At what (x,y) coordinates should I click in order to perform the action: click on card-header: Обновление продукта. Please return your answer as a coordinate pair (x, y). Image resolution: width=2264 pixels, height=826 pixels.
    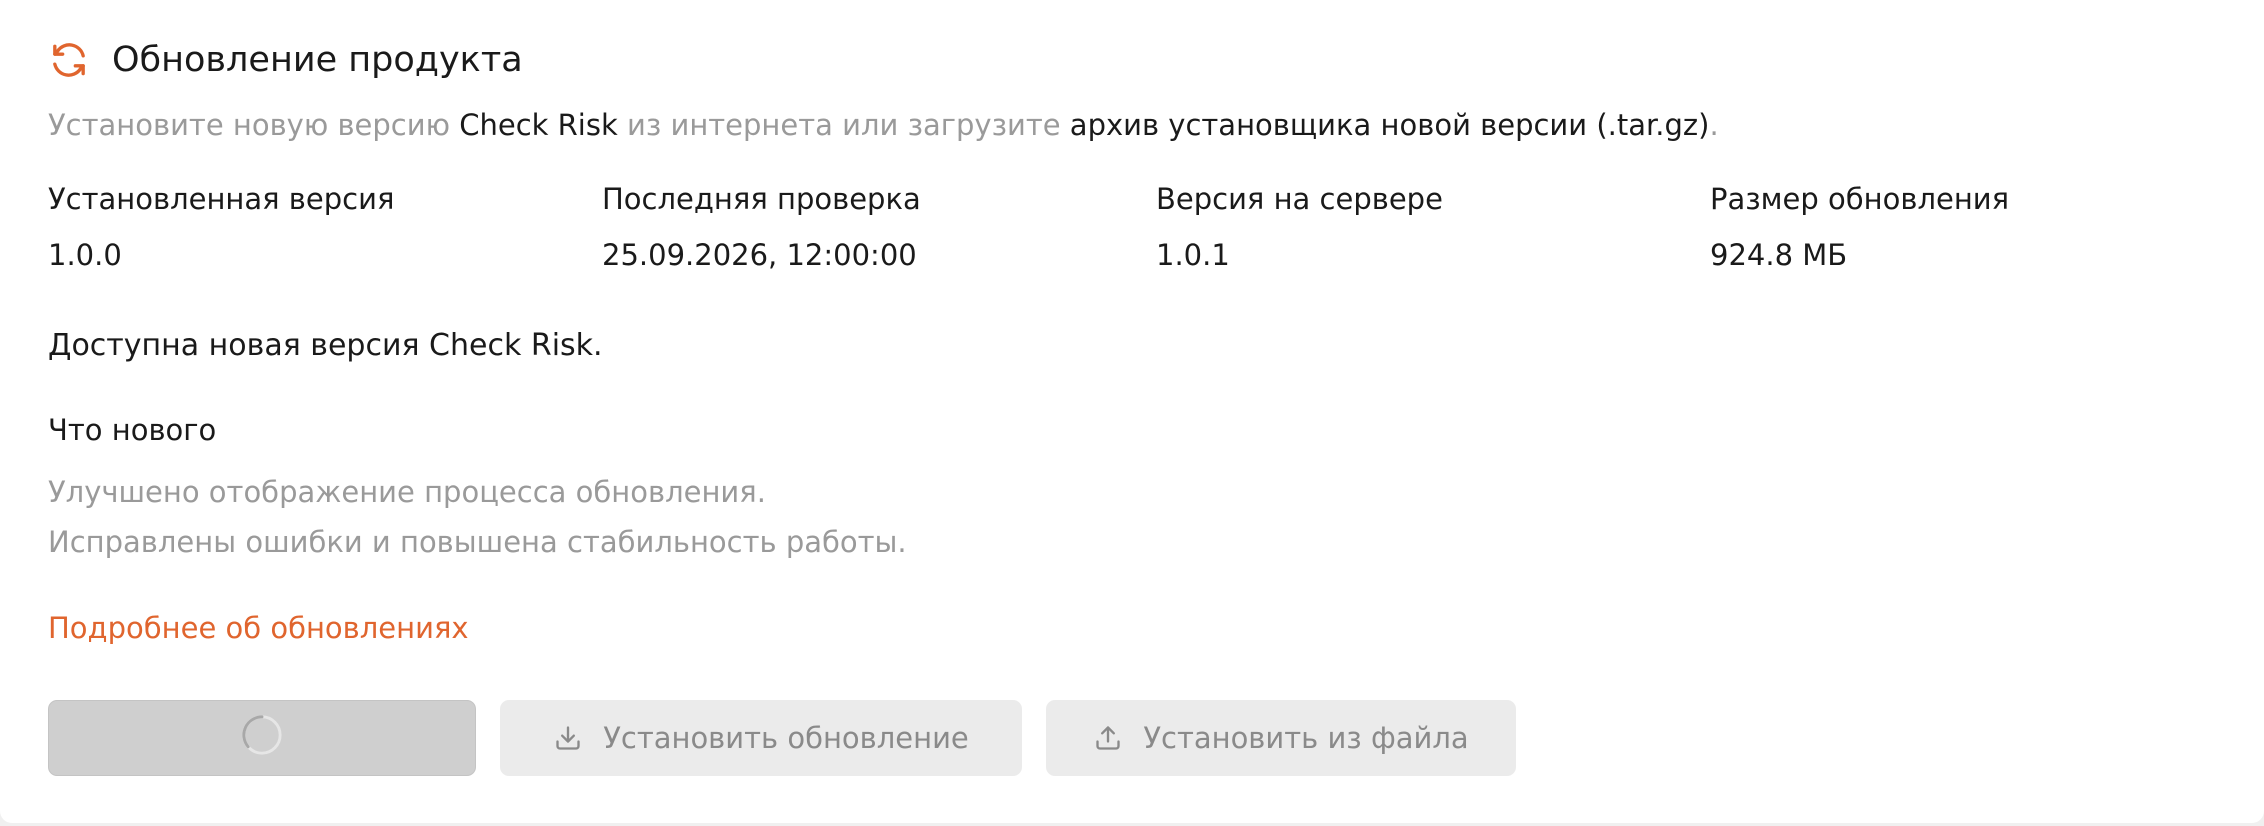
    Looking at the image, I should click on (285, 60).